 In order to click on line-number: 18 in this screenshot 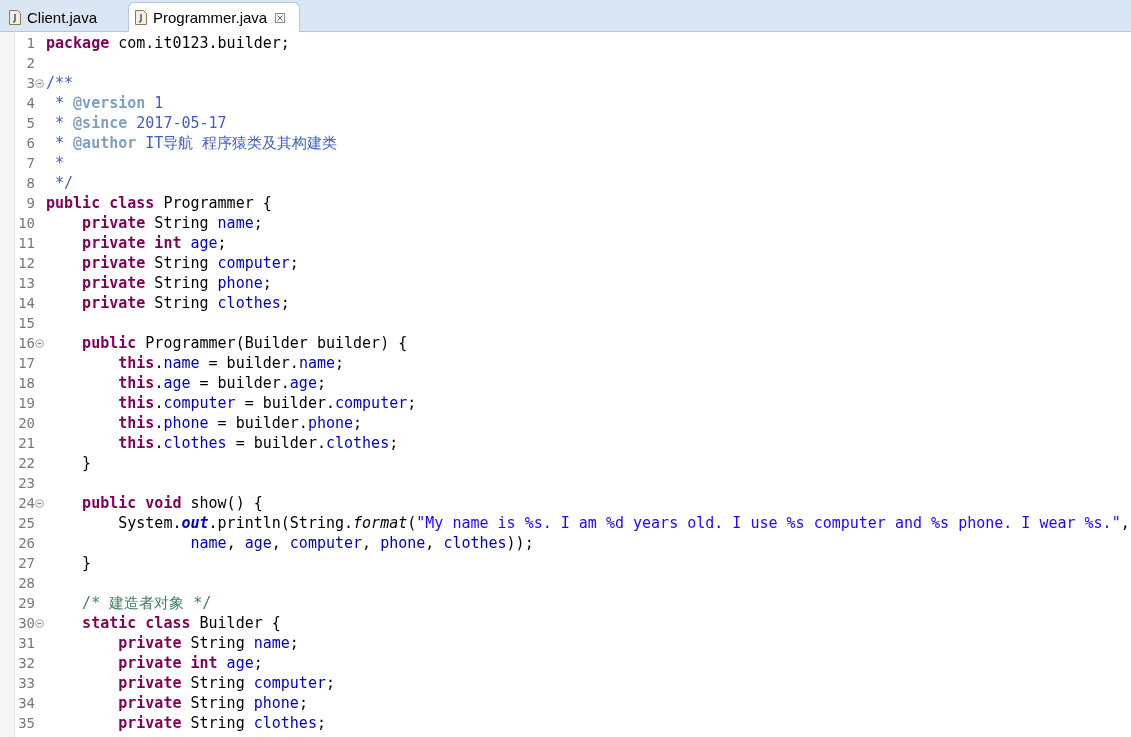, I will do `click(26, 383)`.